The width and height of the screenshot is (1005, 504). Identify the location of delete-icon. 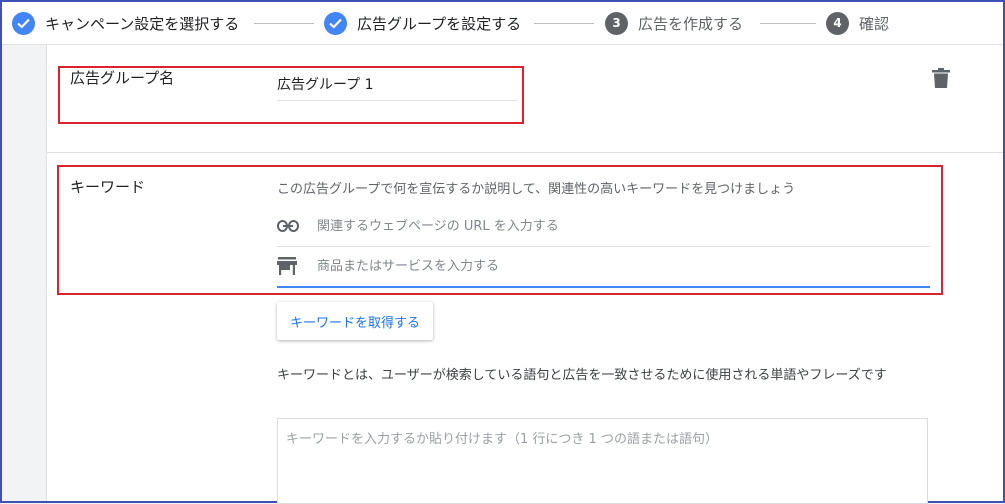
(942, 79).